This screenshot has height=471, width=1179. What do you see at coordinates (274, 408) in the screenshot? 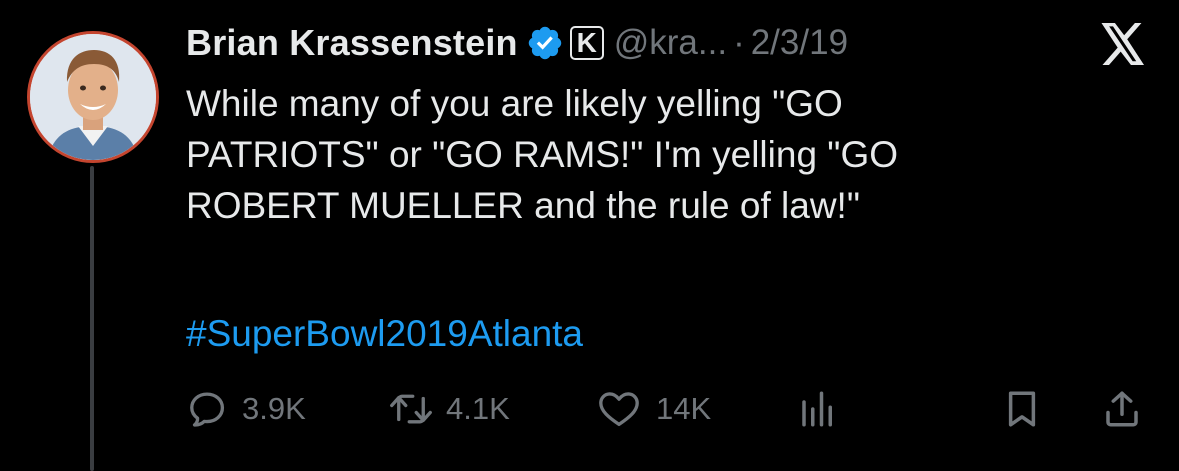
I see `reply-count: 3.9K` at bounding box center [274, 408].